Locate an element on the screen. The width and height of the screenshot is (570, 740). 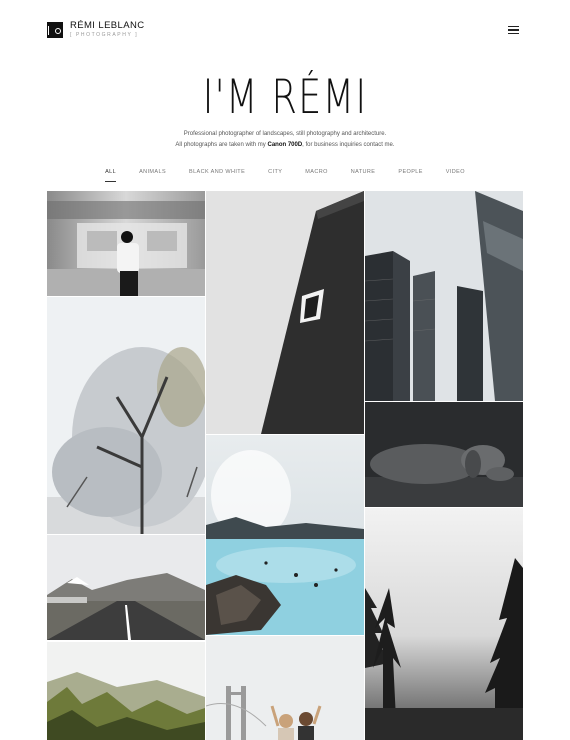
photo-mountain-road is located at coordinates (126, 587).